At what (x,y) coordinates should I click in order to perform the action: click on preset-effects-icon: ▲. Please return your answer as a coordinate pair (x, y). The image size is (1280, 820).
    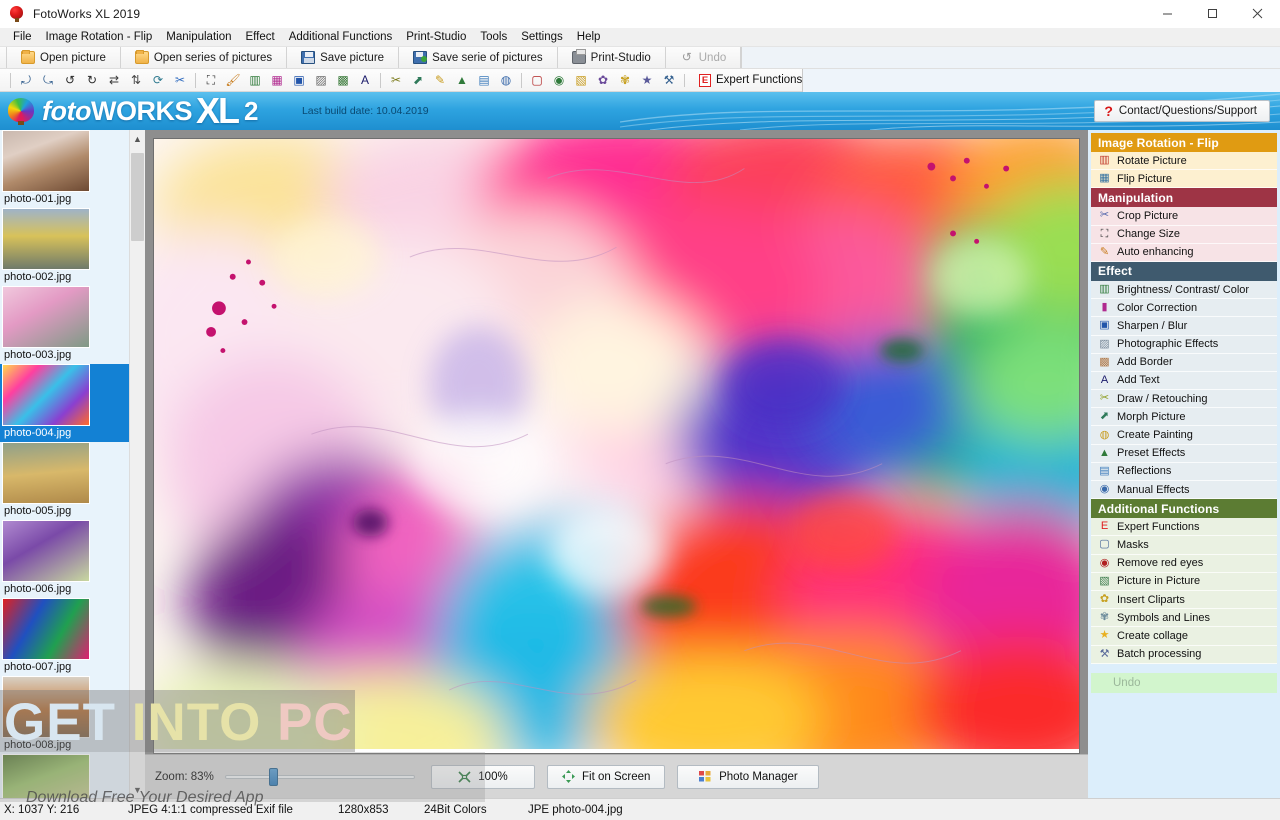
    Looking at the image, I should click on (462, 80).